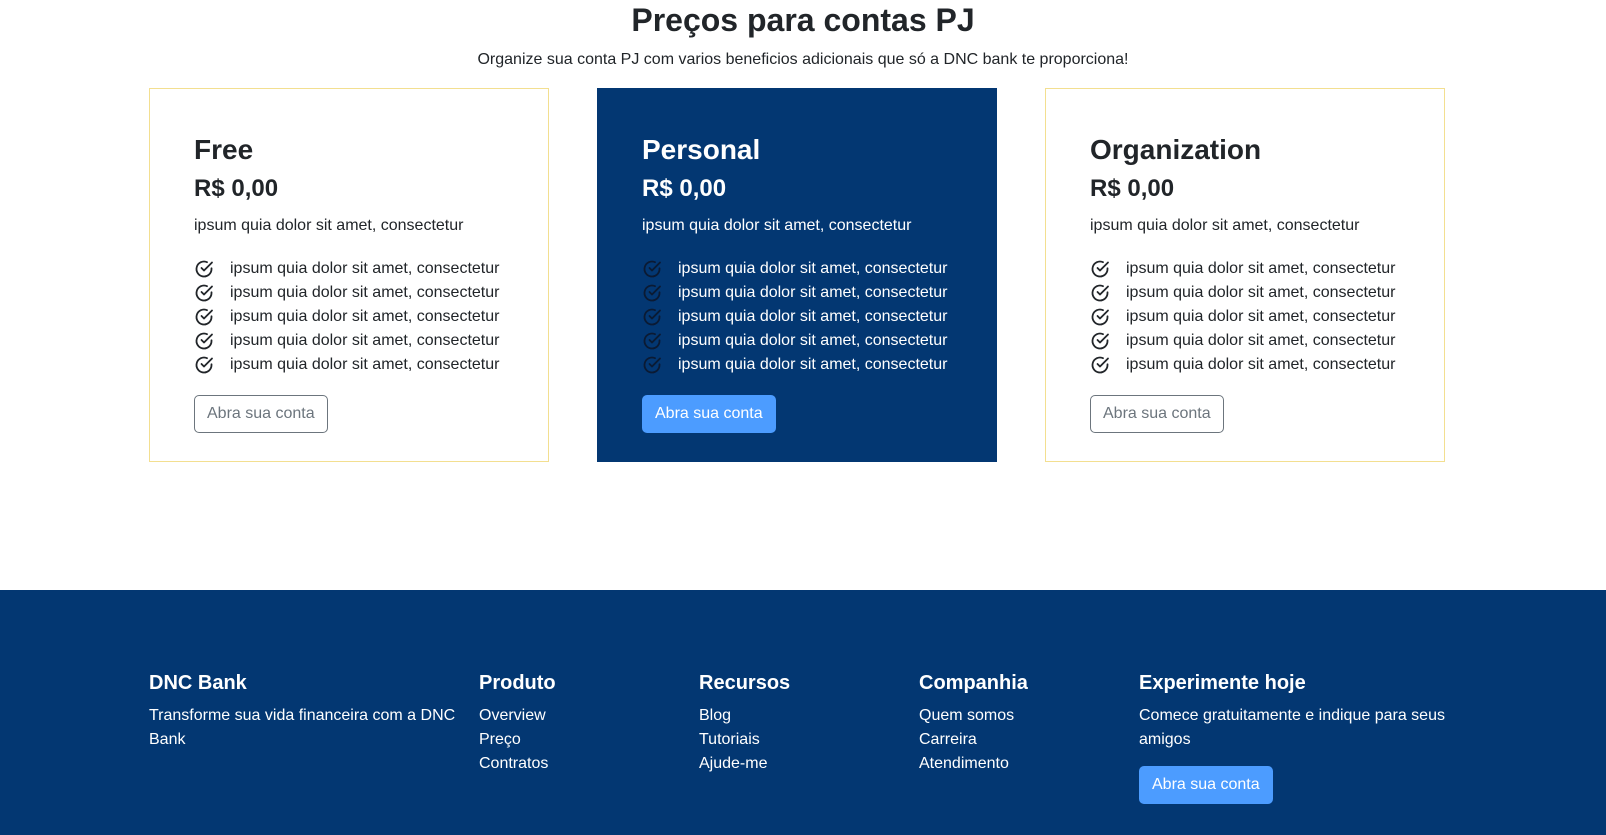 This screenshot has height=835, width=1606. I want to click on footer-link-blog: Blog, so click(744, 716).